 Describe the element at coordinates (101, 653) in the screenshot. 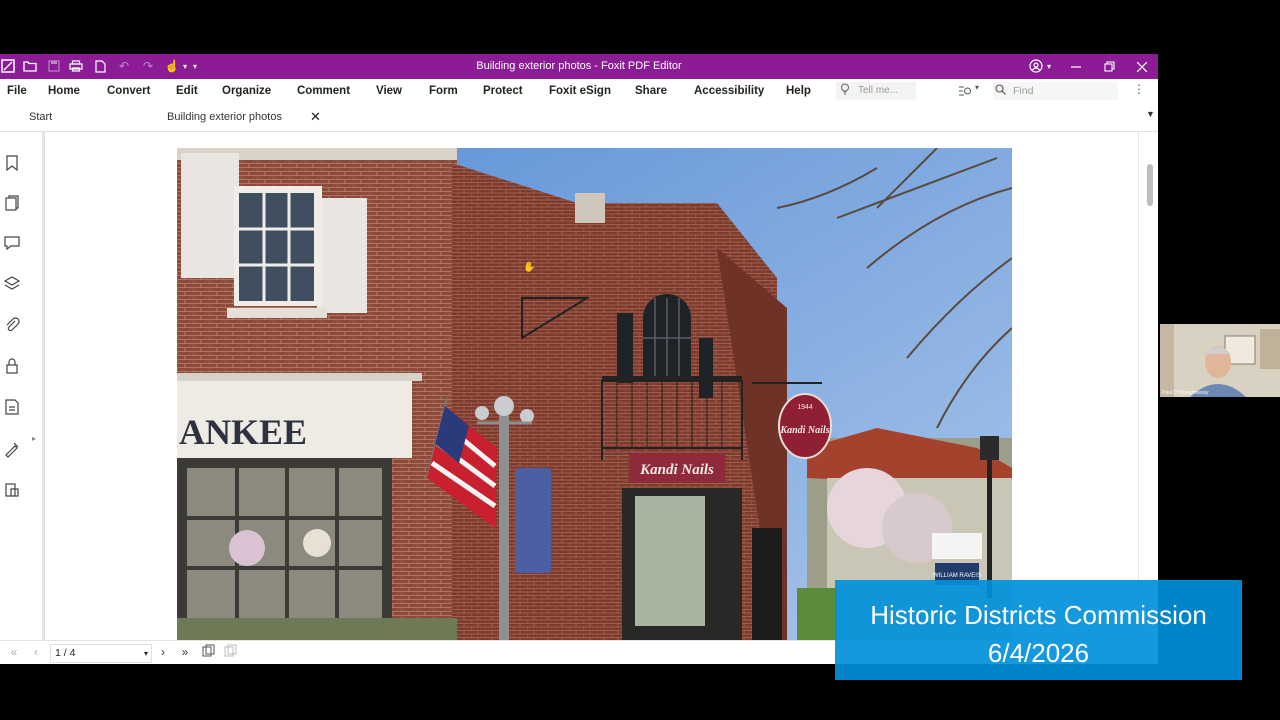

I see `page-number-field: 1 / 4 ▾` at that location.